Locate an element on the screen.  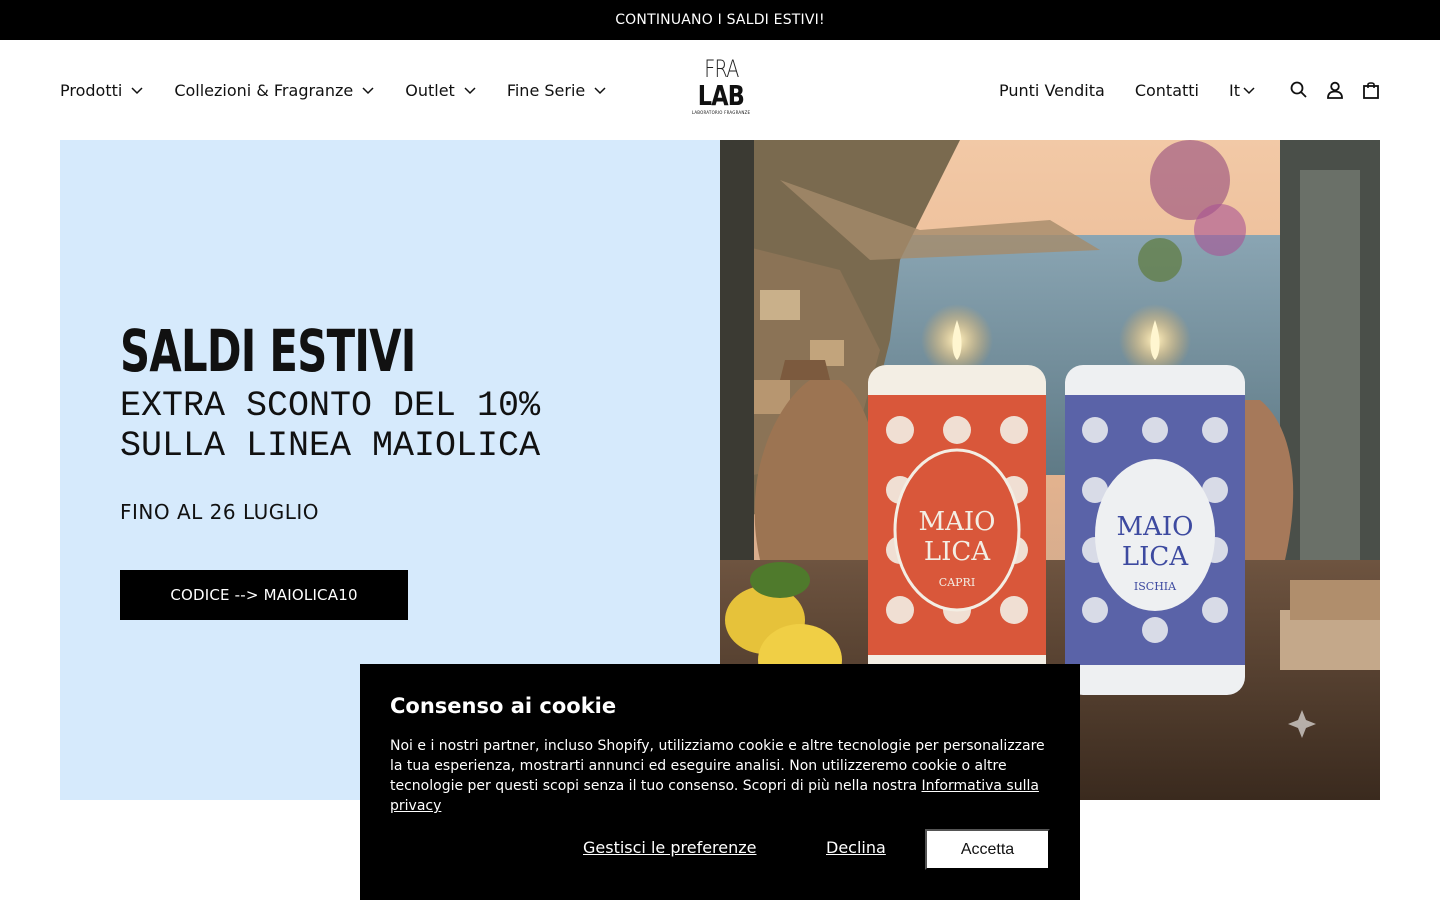
announcement-text: CONTINUANO I SALDI ESTIVI! is located at coordinates (720, 20).